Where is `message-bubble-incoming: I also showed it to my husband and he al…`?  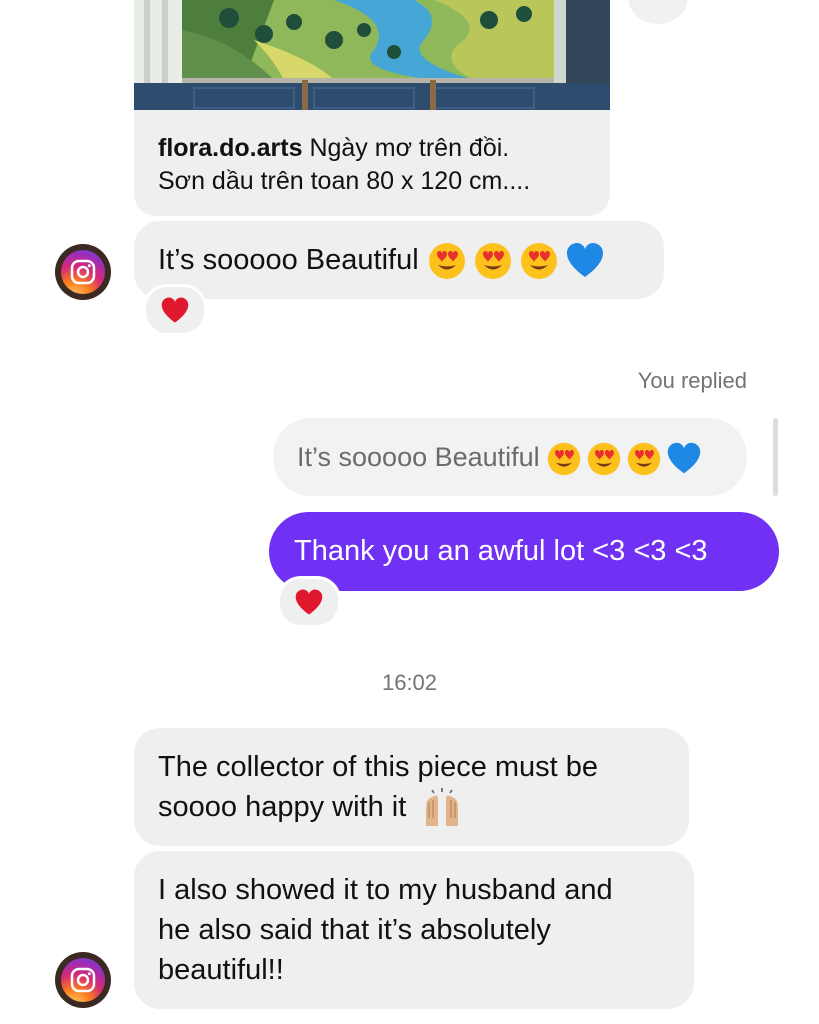 message-bubble-incoming: I also showed it to my husband and he al… is located at coordinates (414, 930).